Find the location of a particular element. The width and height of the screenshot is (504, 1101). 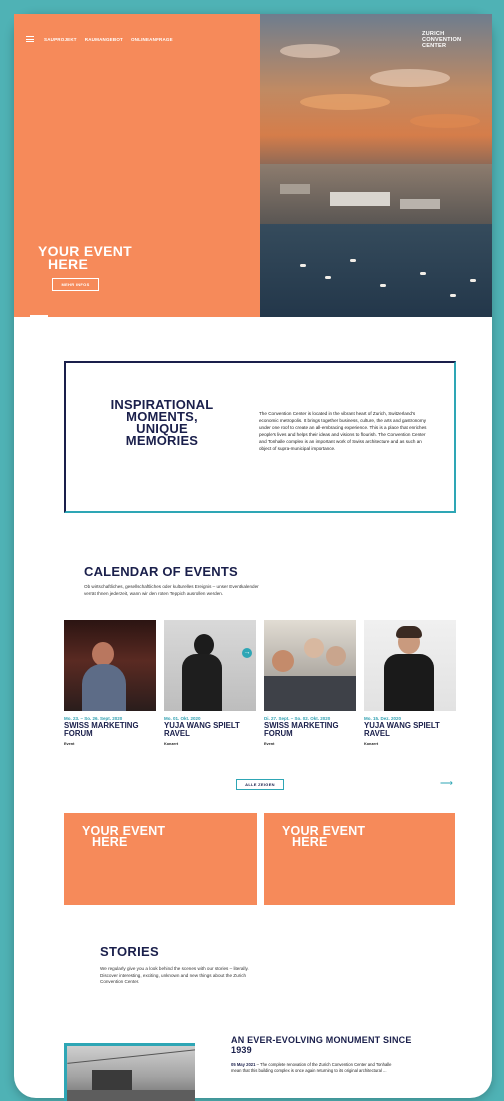

site-logo: ZURICH CONVENTION CENTER is located at coordinates (441, 40).